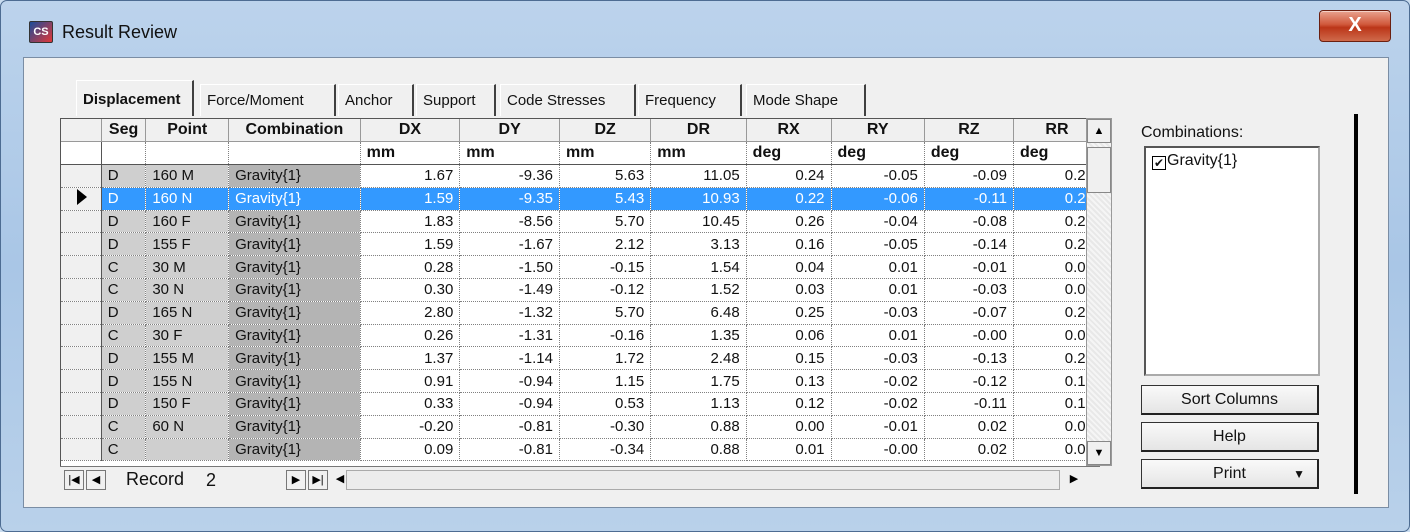 This screenshot has width=1410, height=532. Describe the element at coordinates (456, 100) in the screenshot. I see `tab-support: Support` at that location.